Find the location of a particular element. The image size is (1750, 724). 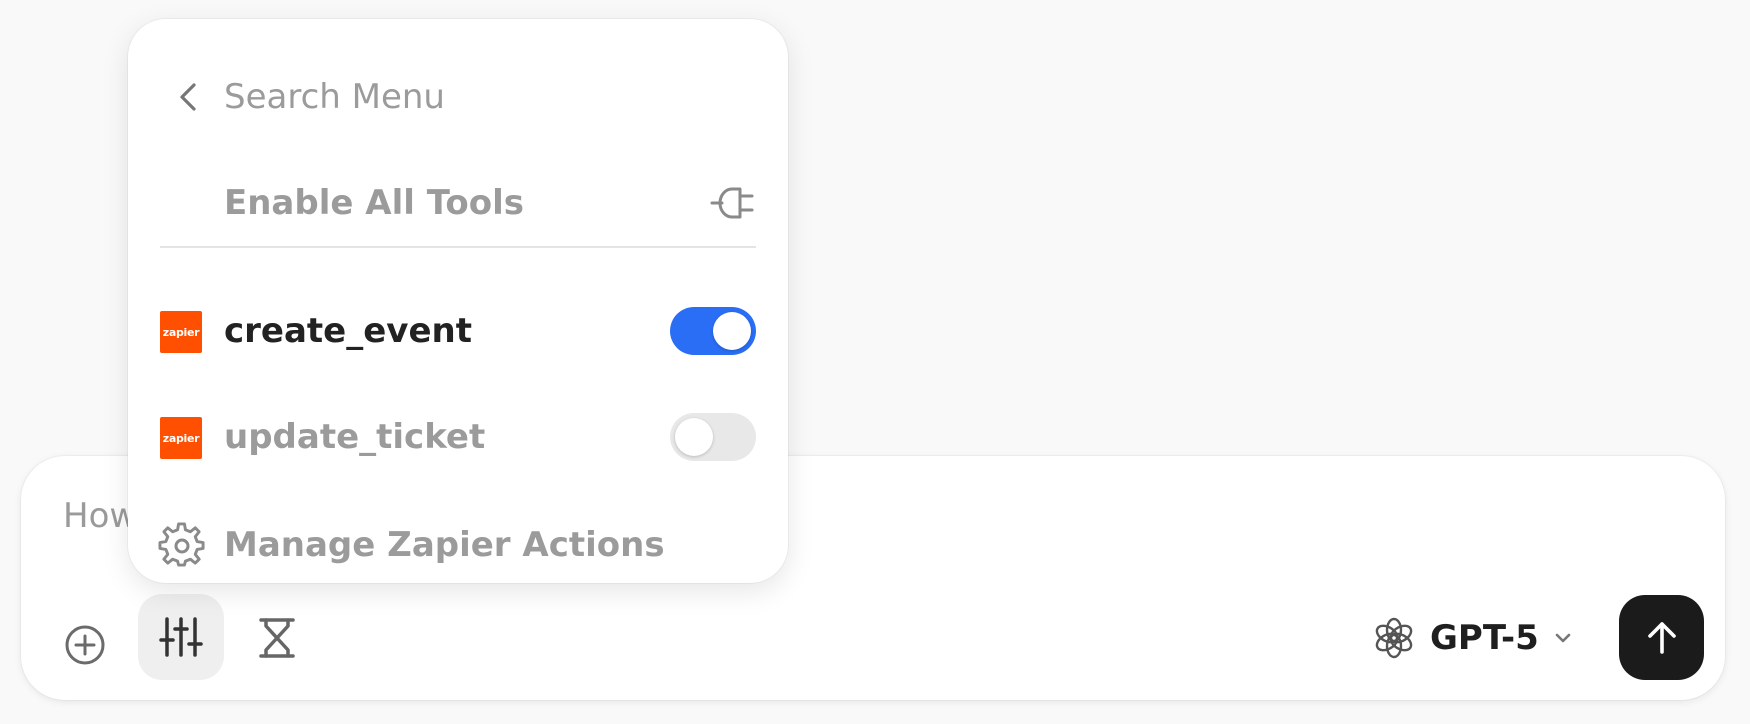

add-attachment-button is located at coordinates (85, 645).